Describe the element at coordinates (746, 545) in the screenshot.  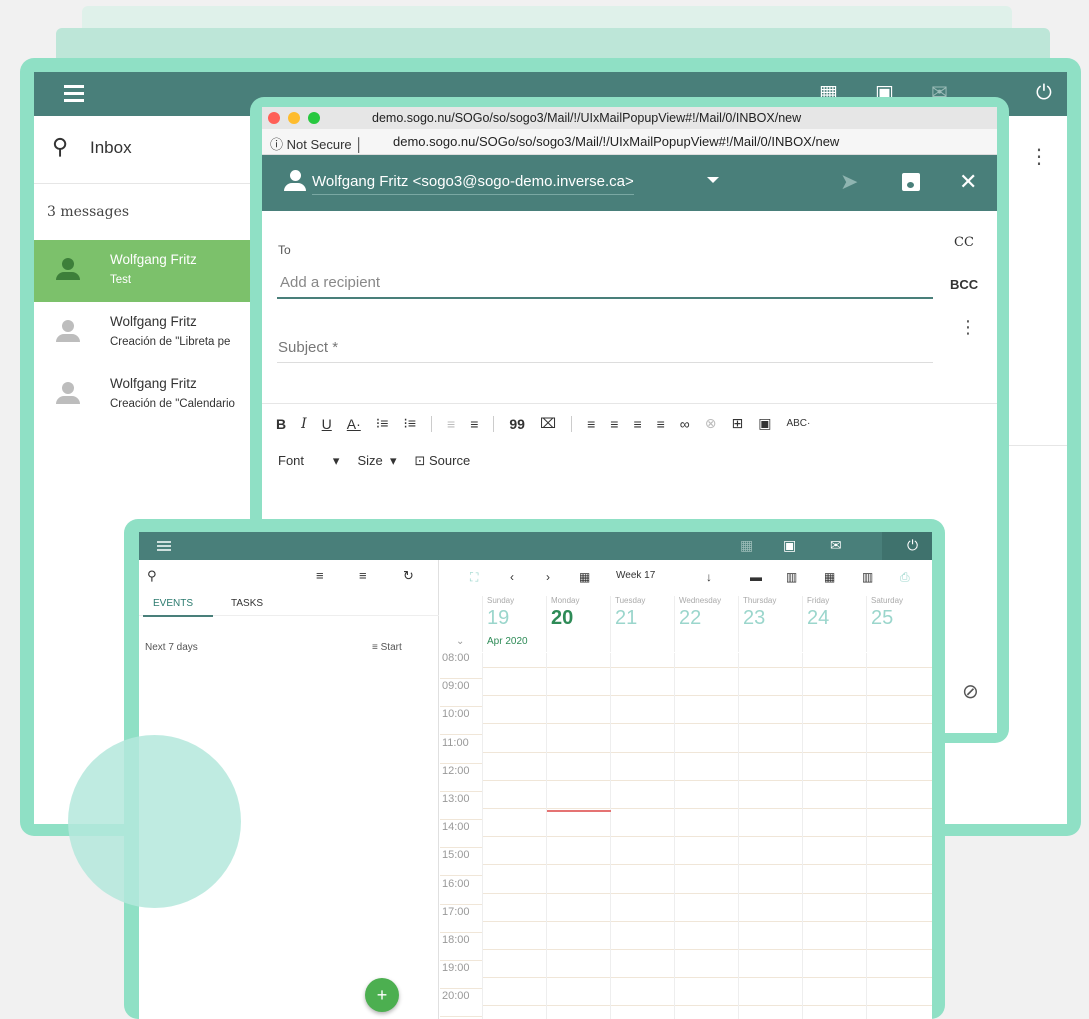
I see `calendar-icon: ▦` at that location.